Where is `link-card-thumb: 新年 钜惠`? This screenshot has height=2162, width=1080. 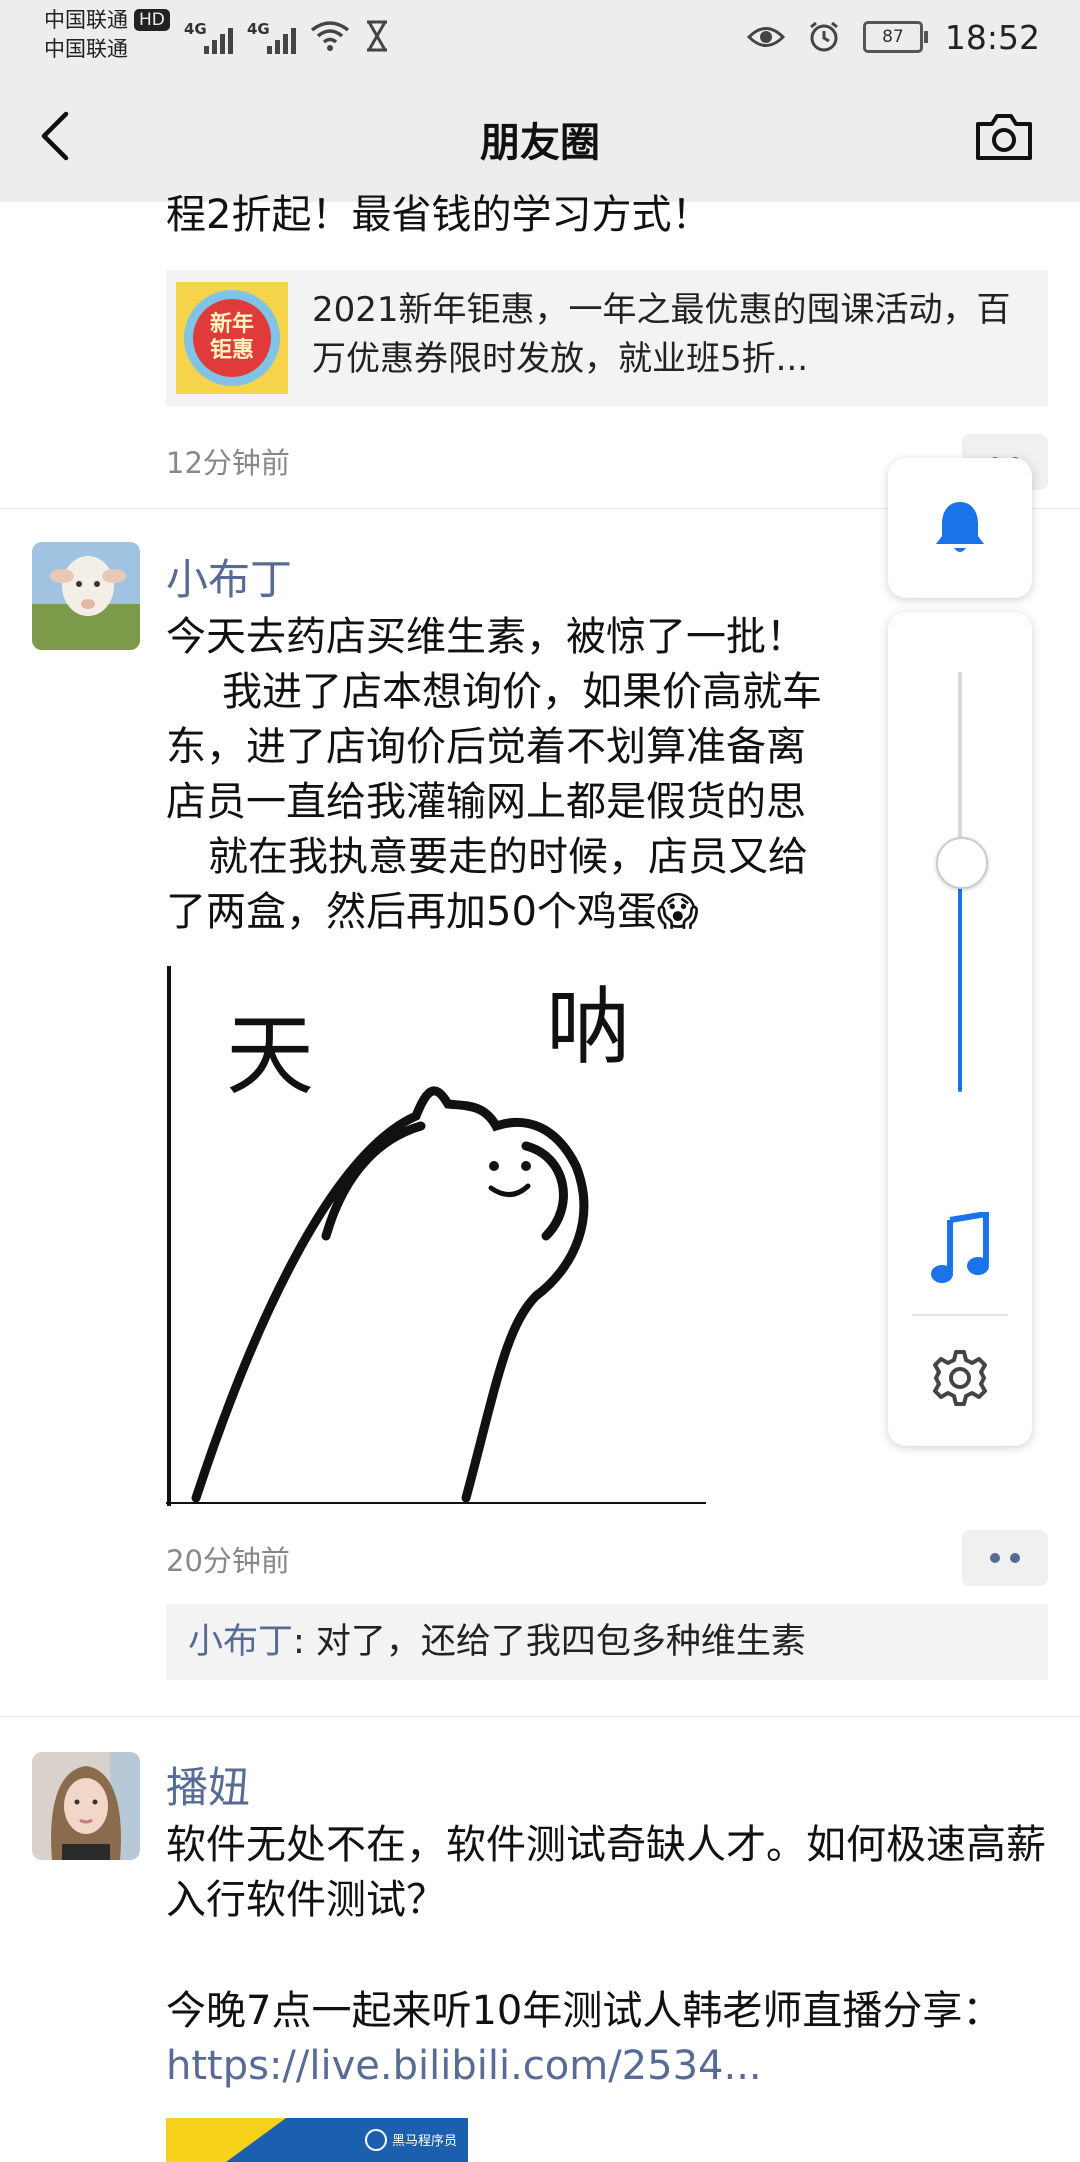 link-card-thumb: 新年 钜惠 is located at coordinates (232, 338).